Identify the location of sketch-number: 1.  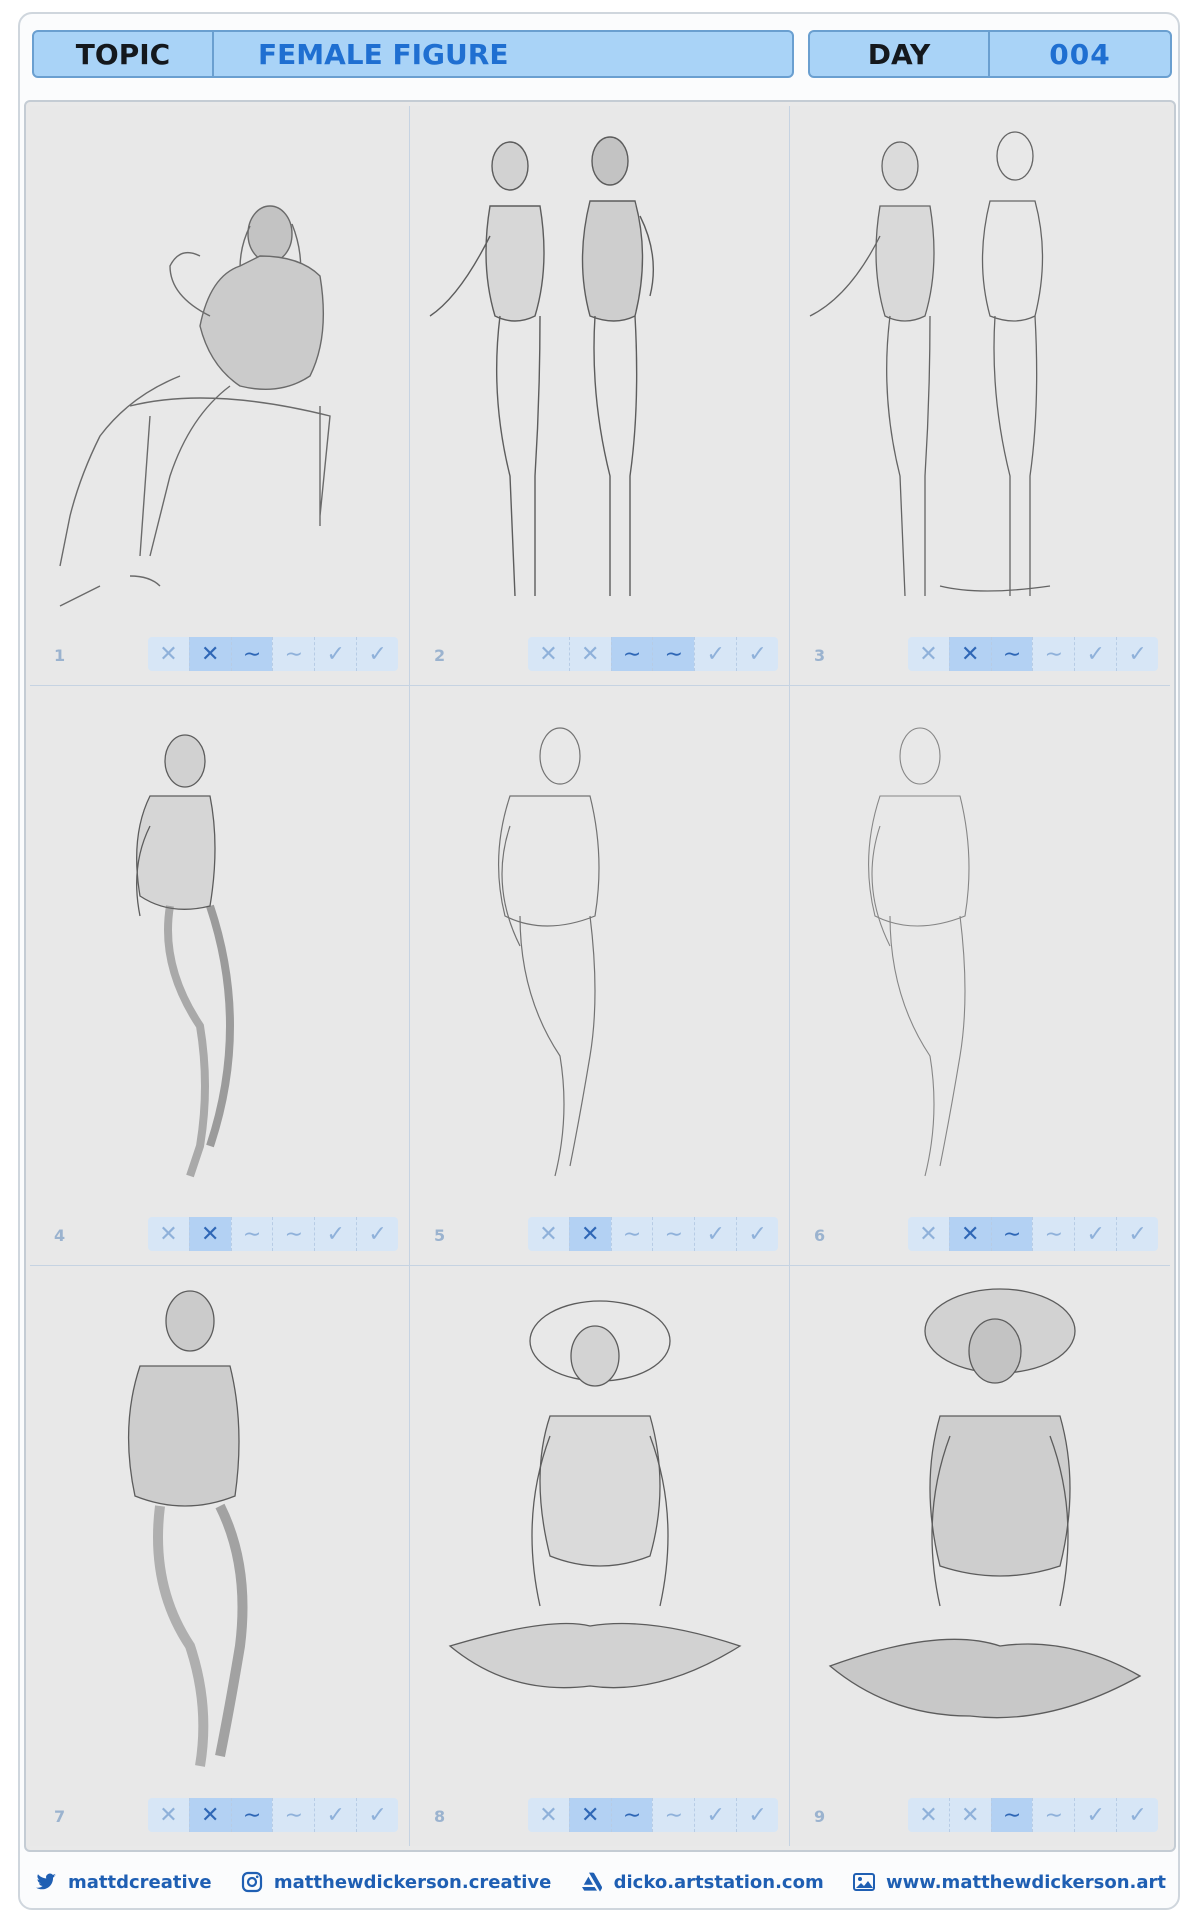
(60, 655).